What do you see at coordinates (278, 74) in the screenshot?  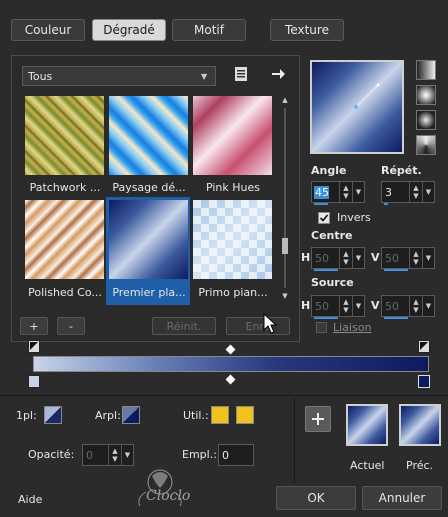 I see `arrow-right-icon` at bounding box center [278, 74].